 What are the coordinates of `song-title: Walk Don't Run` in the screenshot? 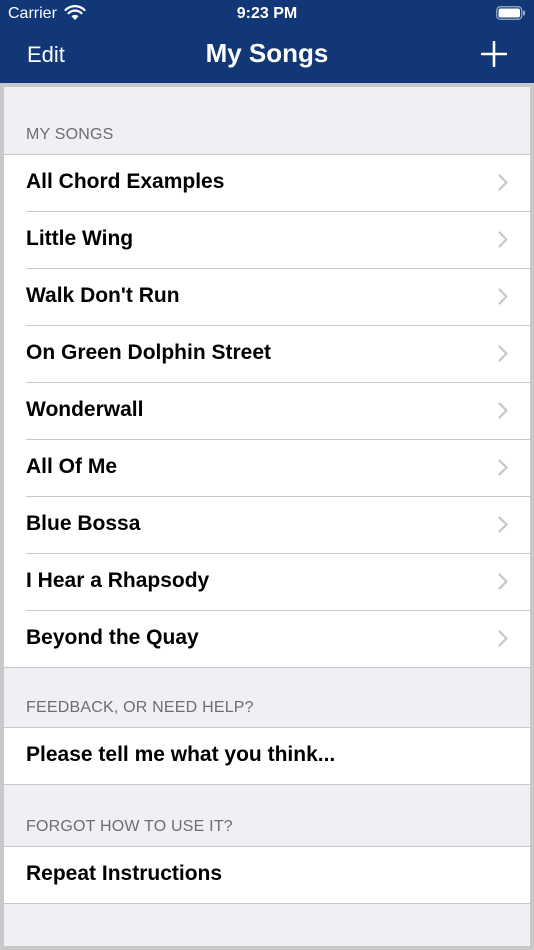 It's located at (103, 295).